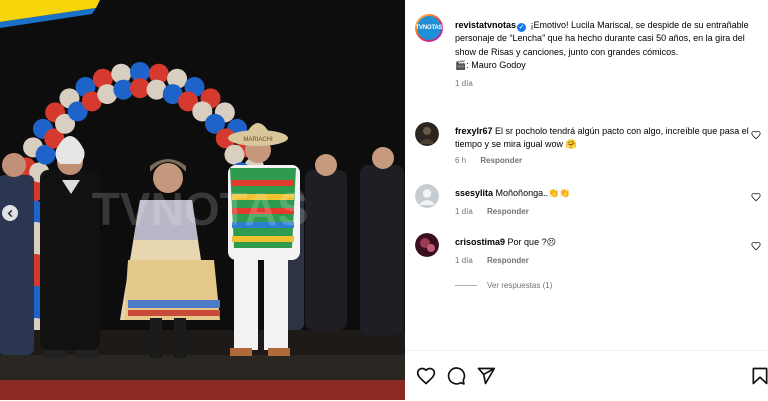 The height and width of the screenshot is (401, 768). I want to click on replies-divider, so click(466, 286).